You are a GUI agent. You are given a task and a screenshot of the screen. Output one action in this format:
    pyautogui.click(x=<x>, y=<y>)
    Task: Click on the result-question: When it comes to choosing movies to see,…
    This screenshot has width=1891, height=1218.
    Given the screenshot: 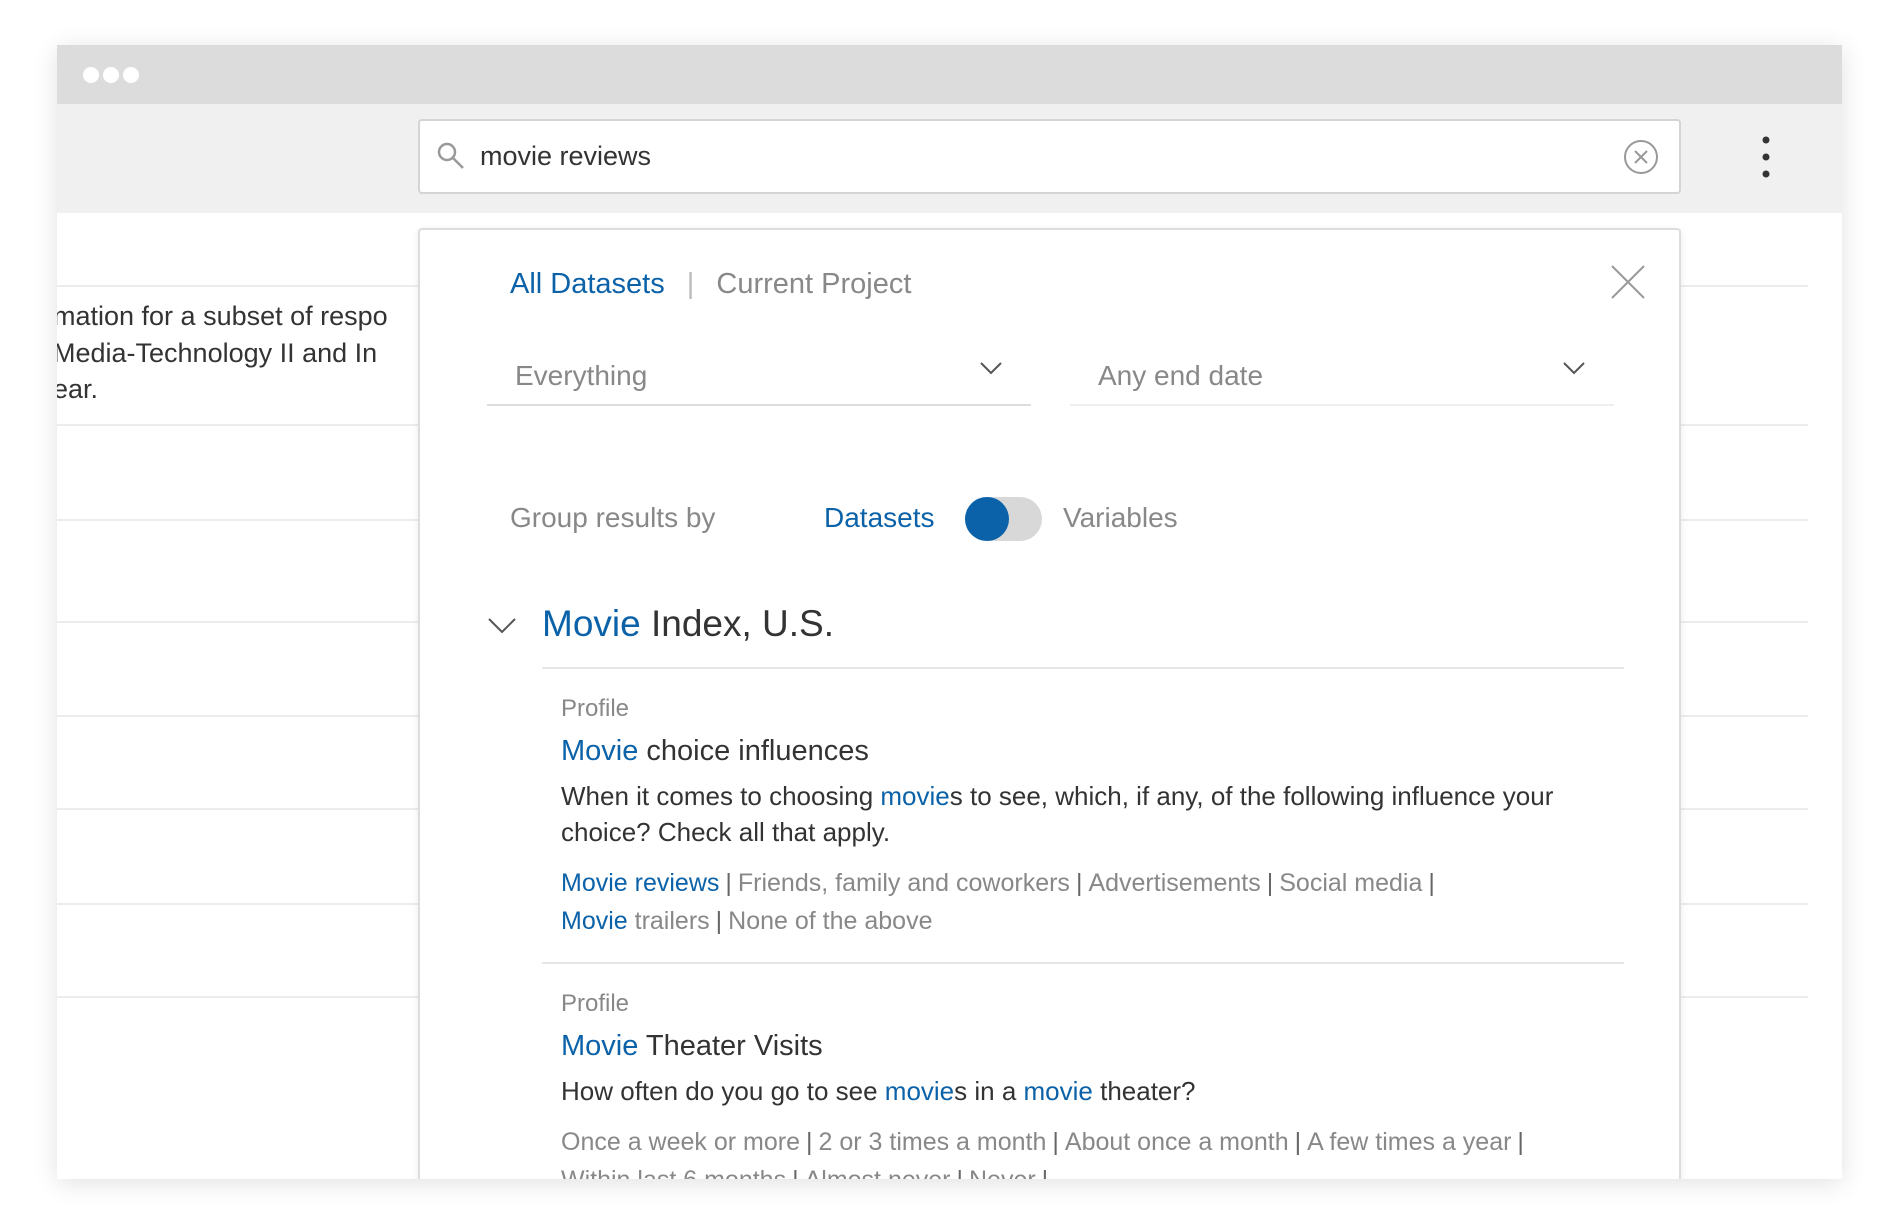 What is the action you would take?
    pyautogui.click(x=1057, y=814)
    